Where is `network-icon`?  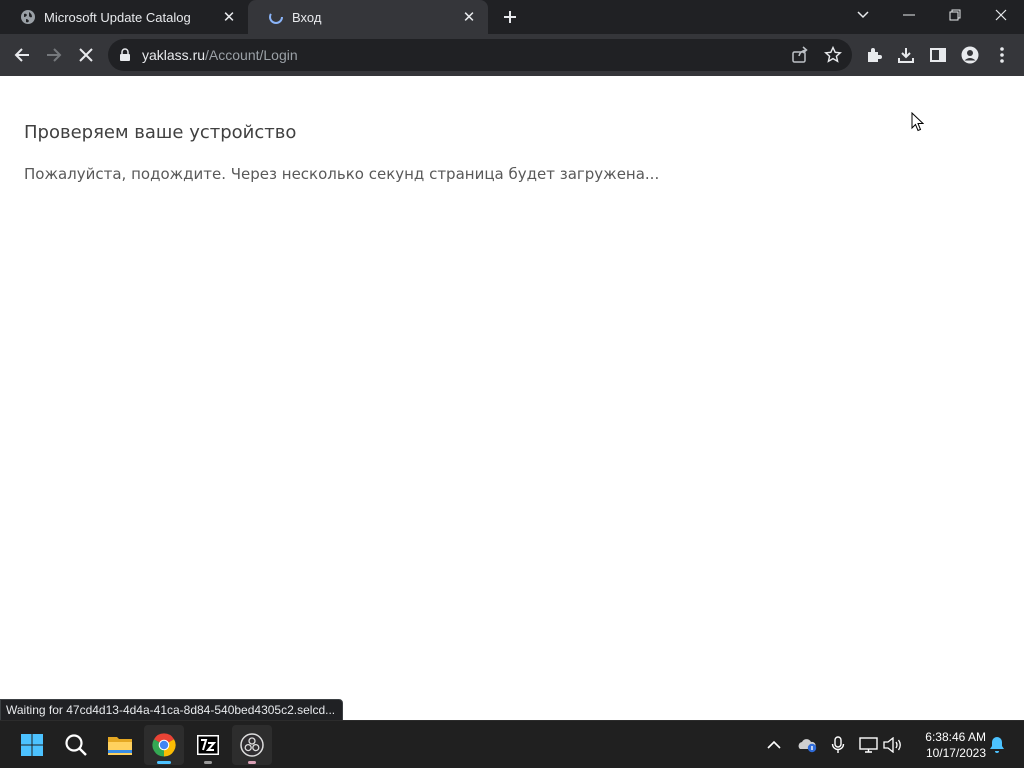
network-icon is located at coordinates (869, 745).